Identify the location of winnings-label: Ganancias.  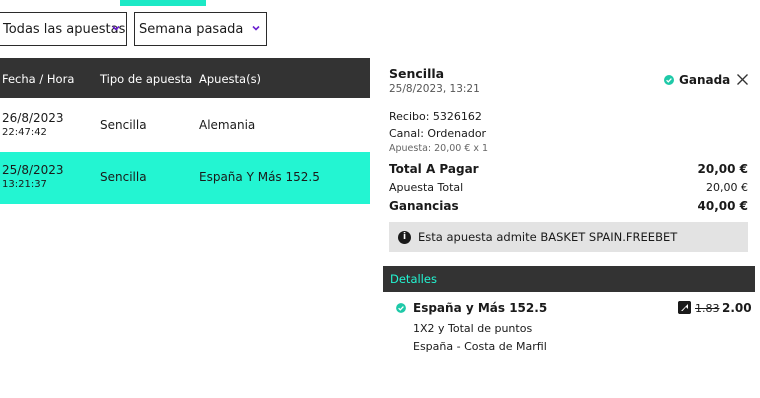
(424, 206).